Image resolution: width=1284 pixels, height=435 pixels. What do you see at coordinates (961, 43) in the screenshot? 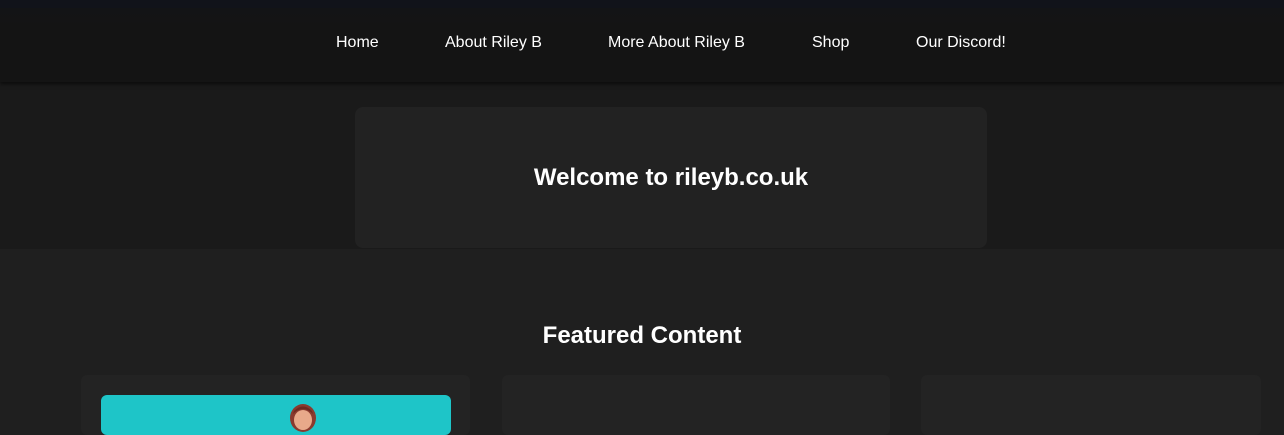
I see `nav-link-discord: Our Discord!` at bounding box center [961, 43].